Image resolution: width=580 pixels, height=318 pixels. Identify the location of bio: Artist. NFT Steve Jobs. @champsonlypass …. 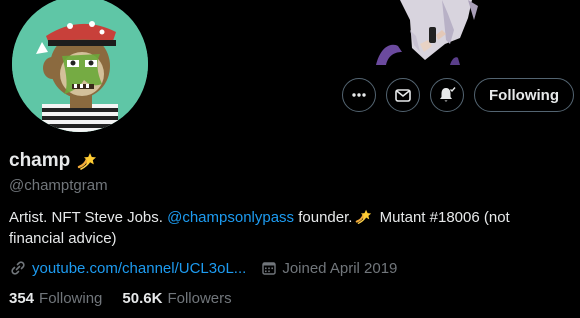
(279, 228).